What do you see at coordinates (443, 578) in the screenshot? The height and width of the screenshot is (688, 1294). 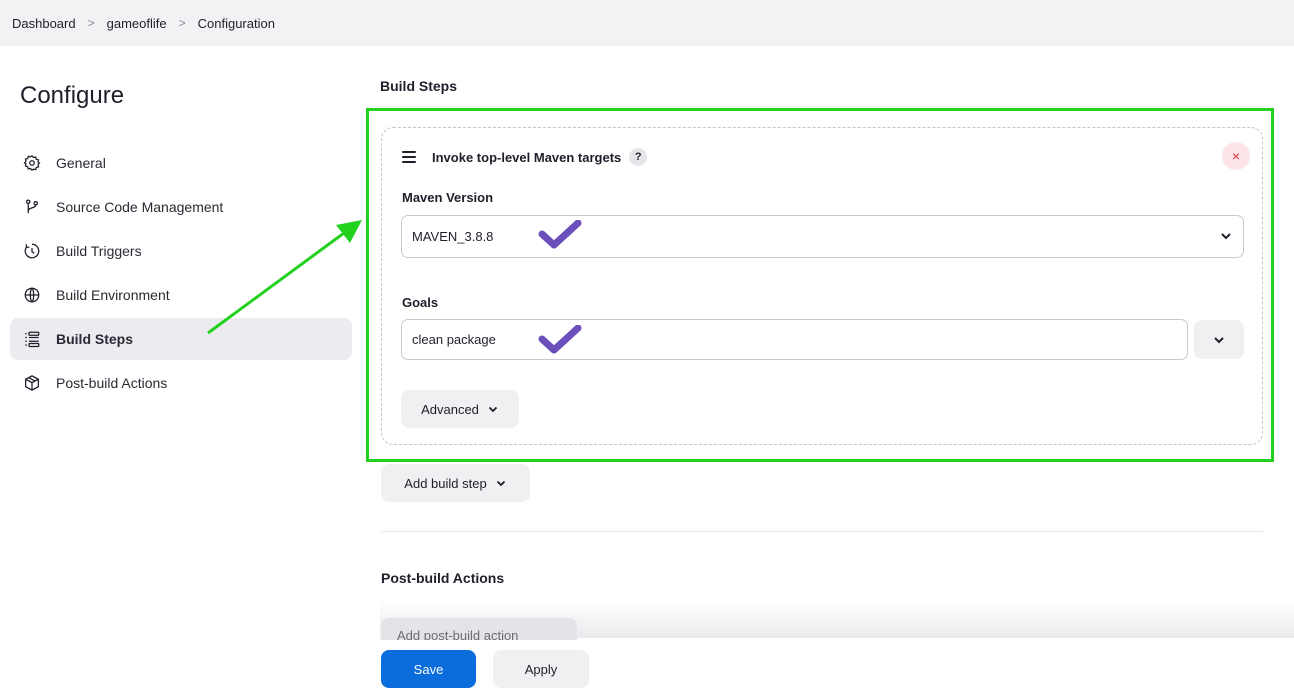 I see `post-build-actions-heading: Post-build Actions` at bounding box center [443, 578].